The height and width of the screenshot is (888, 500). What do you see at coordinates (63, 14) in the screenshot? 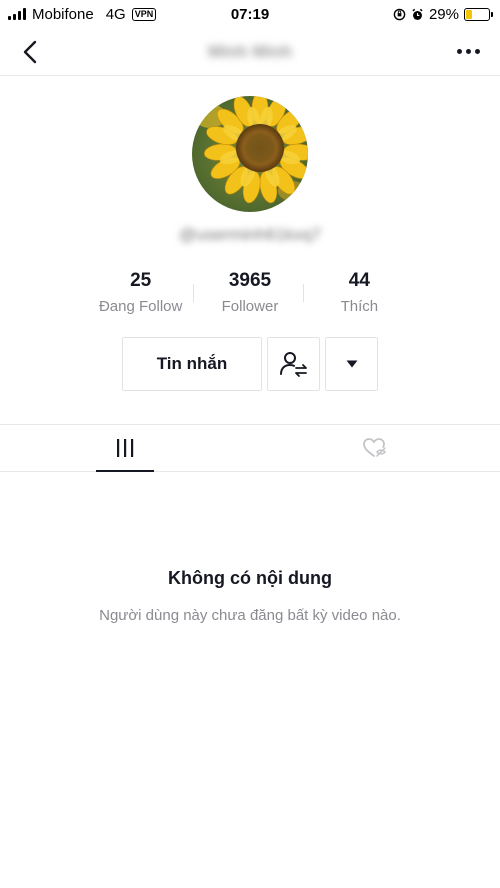
I see `carrier-name: Mobifone` at bounding box center [63, 14].